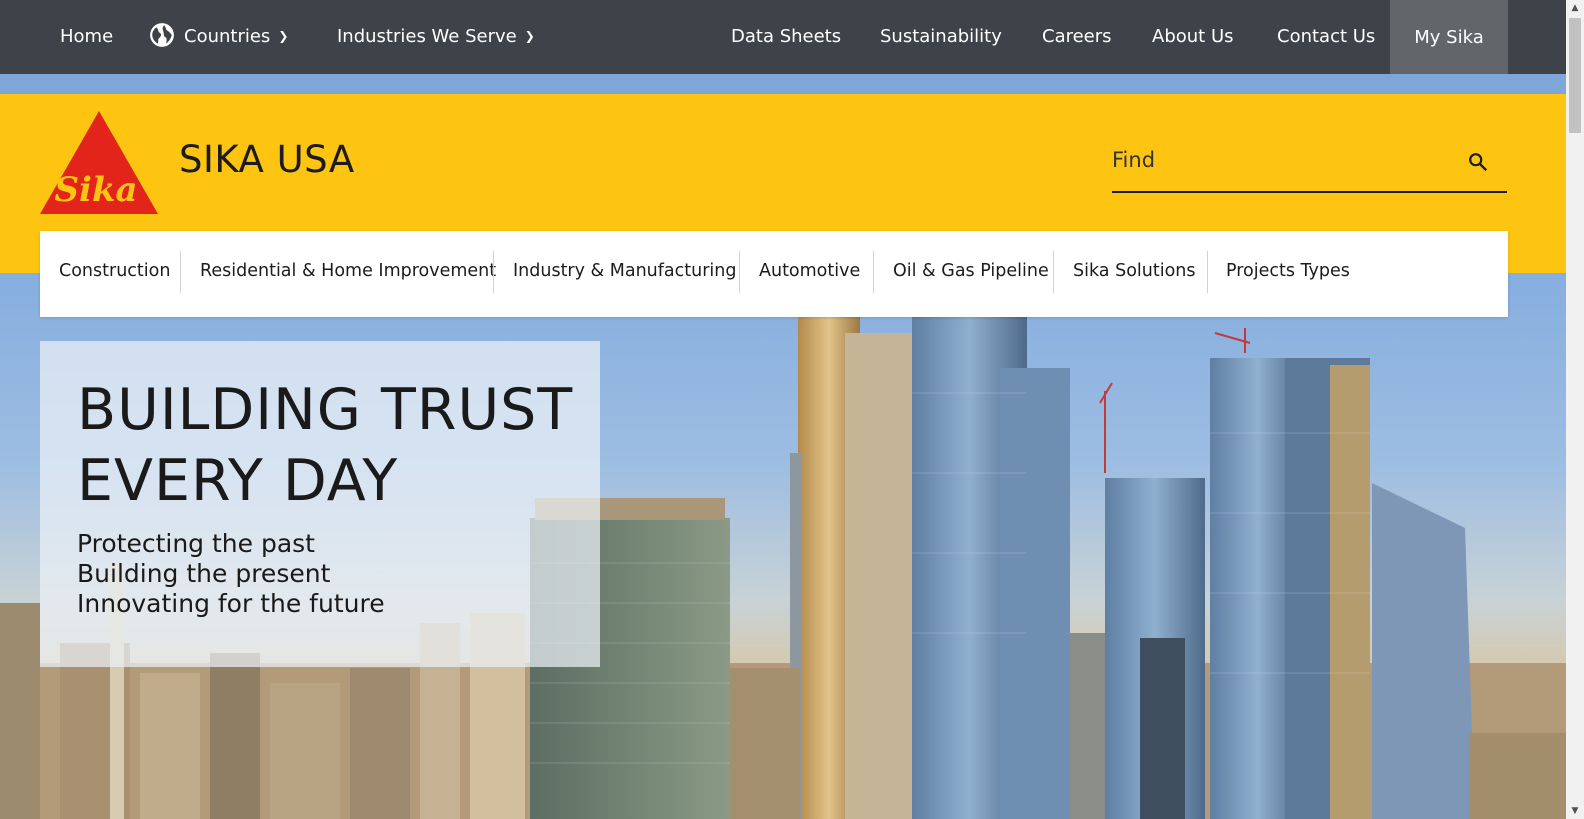 The height and width of the screenshot is (819, 1584). I want to click on search-input, so click(1282, 160).